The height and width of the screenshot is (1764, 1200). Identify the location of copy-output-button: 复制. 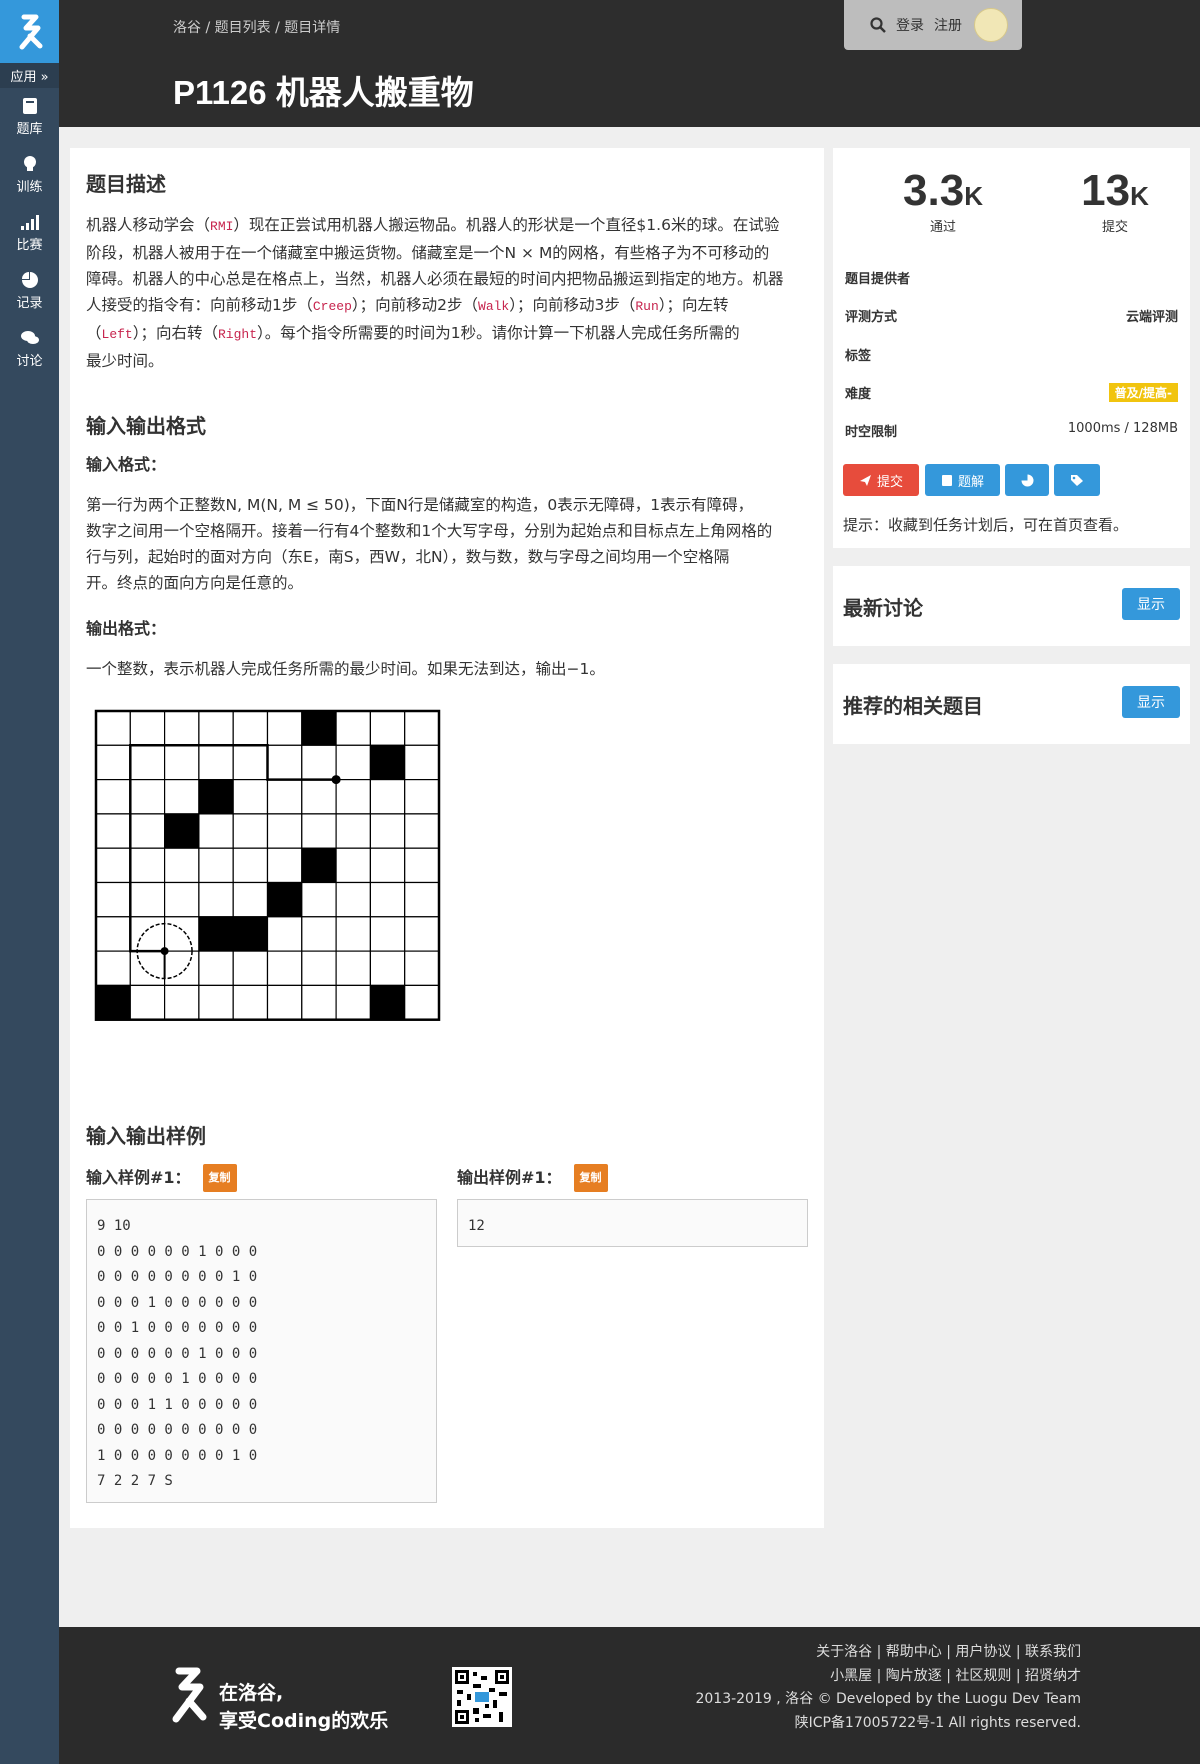
(590, 1178).